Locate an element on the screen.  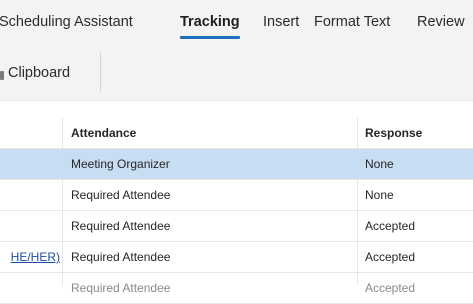
table-row: Meeting Organizer None is located at coordinates (236, 164).